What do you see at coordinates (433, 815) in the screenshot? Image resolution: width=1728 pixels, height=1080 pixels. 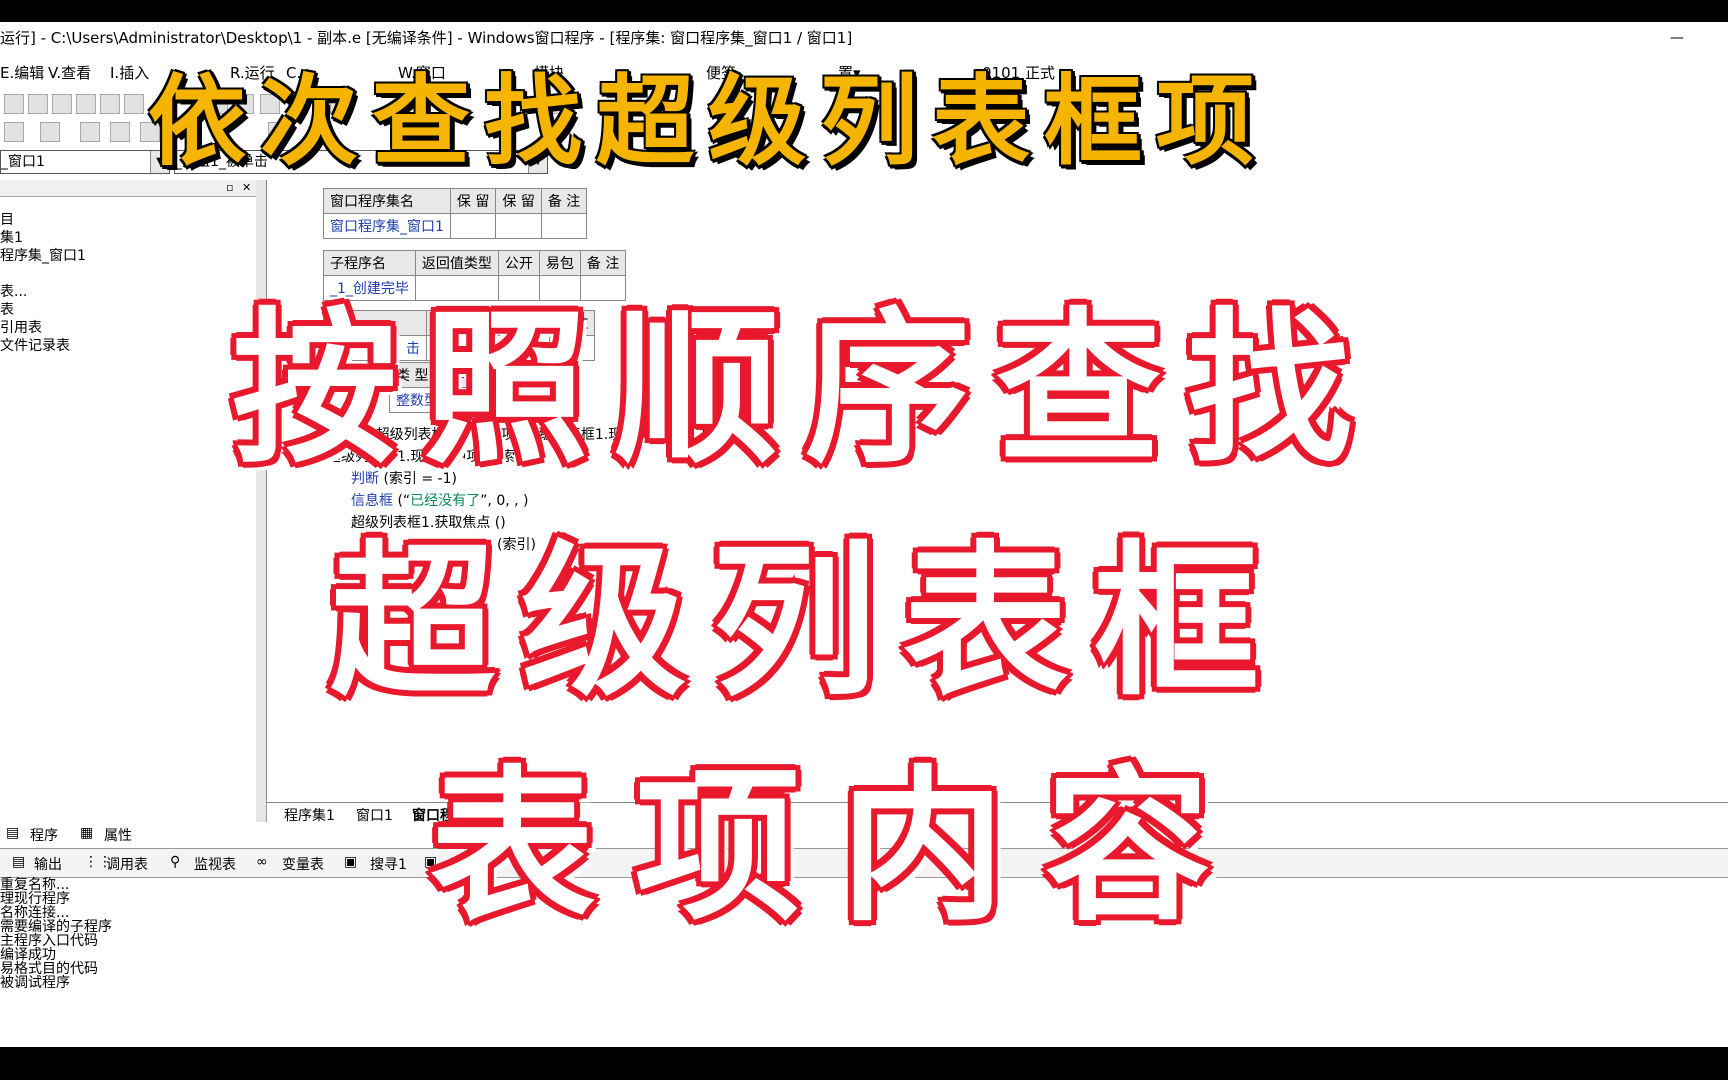 I see `tab-window-program: 窗口程` at bounding box center [433, 815].